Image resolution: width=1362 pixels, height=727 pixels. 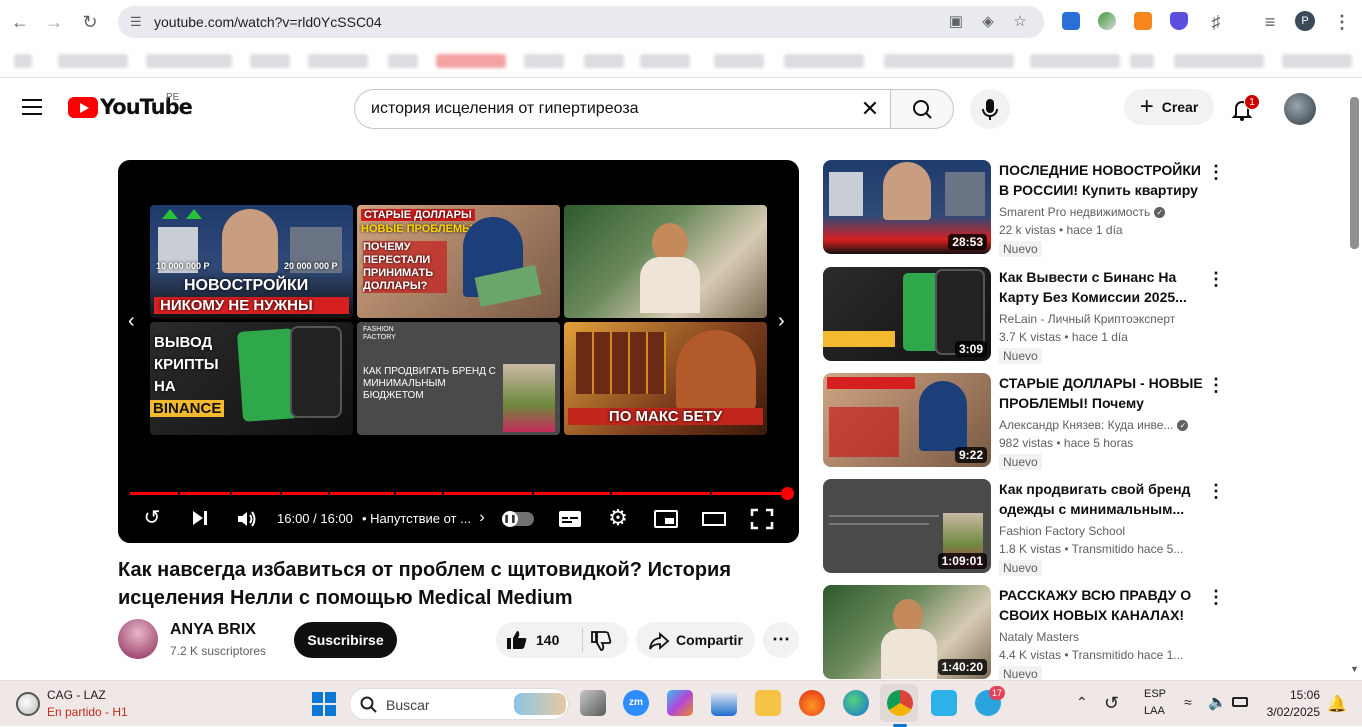 What do you see at coordinates (1354, 173) in the screenshot?
I see `scrollbar-thumb` at bounding box center [1354, 173].